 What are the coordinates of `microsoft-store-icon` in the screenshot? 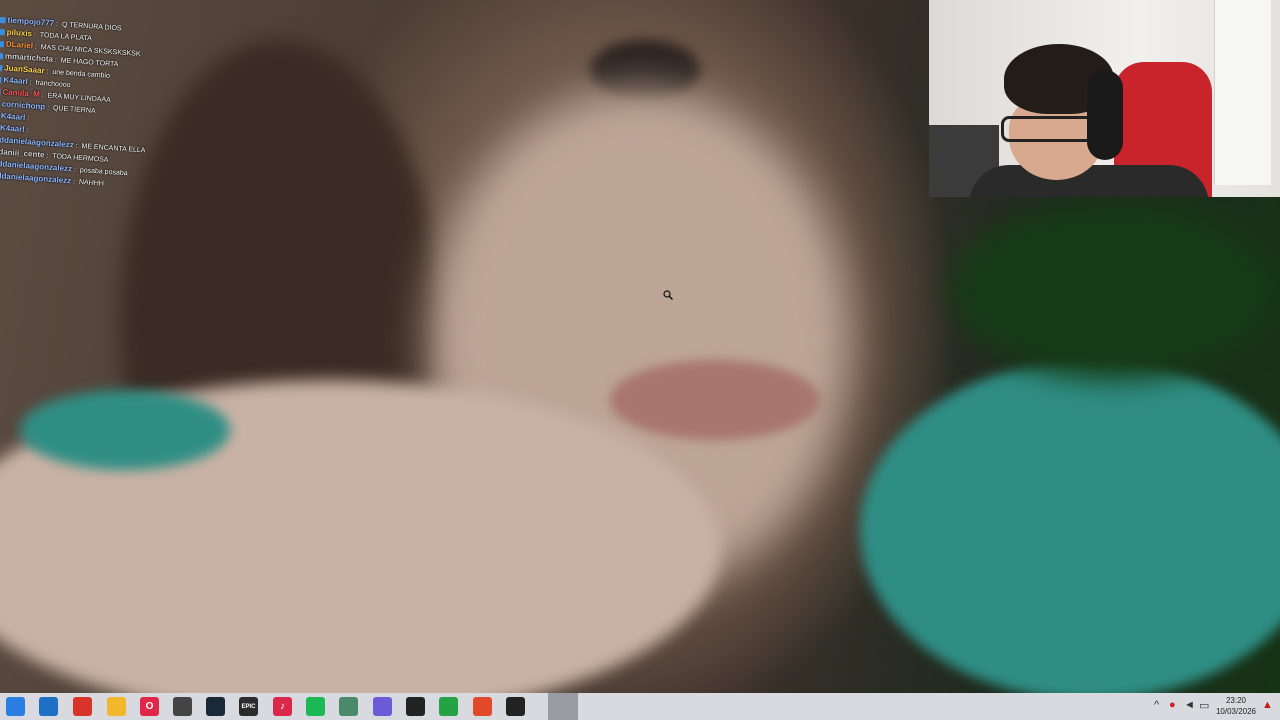 It's located at (48, 706).